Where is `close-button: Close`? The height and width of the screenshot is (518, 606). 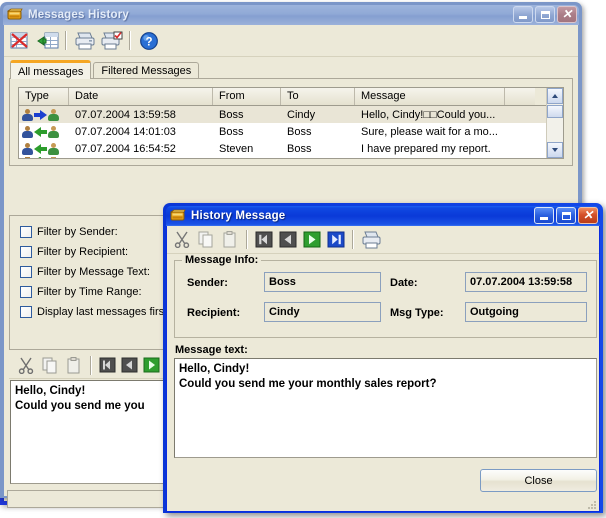
close-button: Close is located at coordinates (538, 480).